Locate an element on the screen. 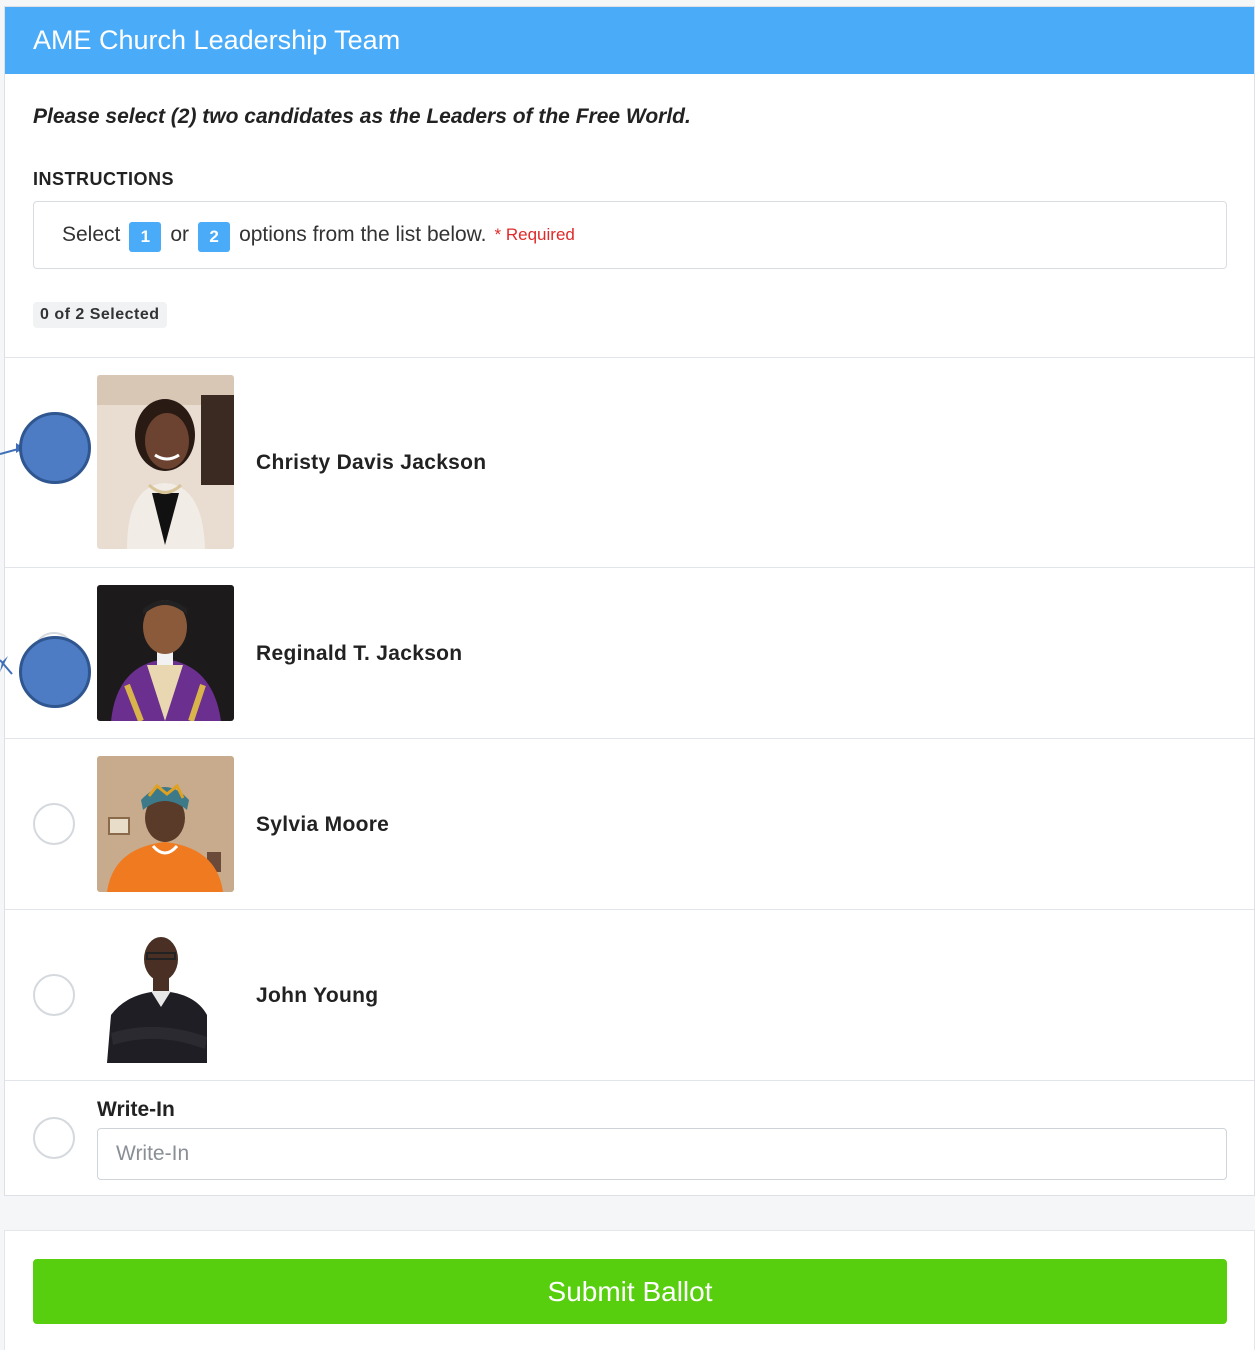 The width and height of the screenshot is (1255, 1350). candidate-name: Reginald T. Jackson is located at coordinates (359, 653).